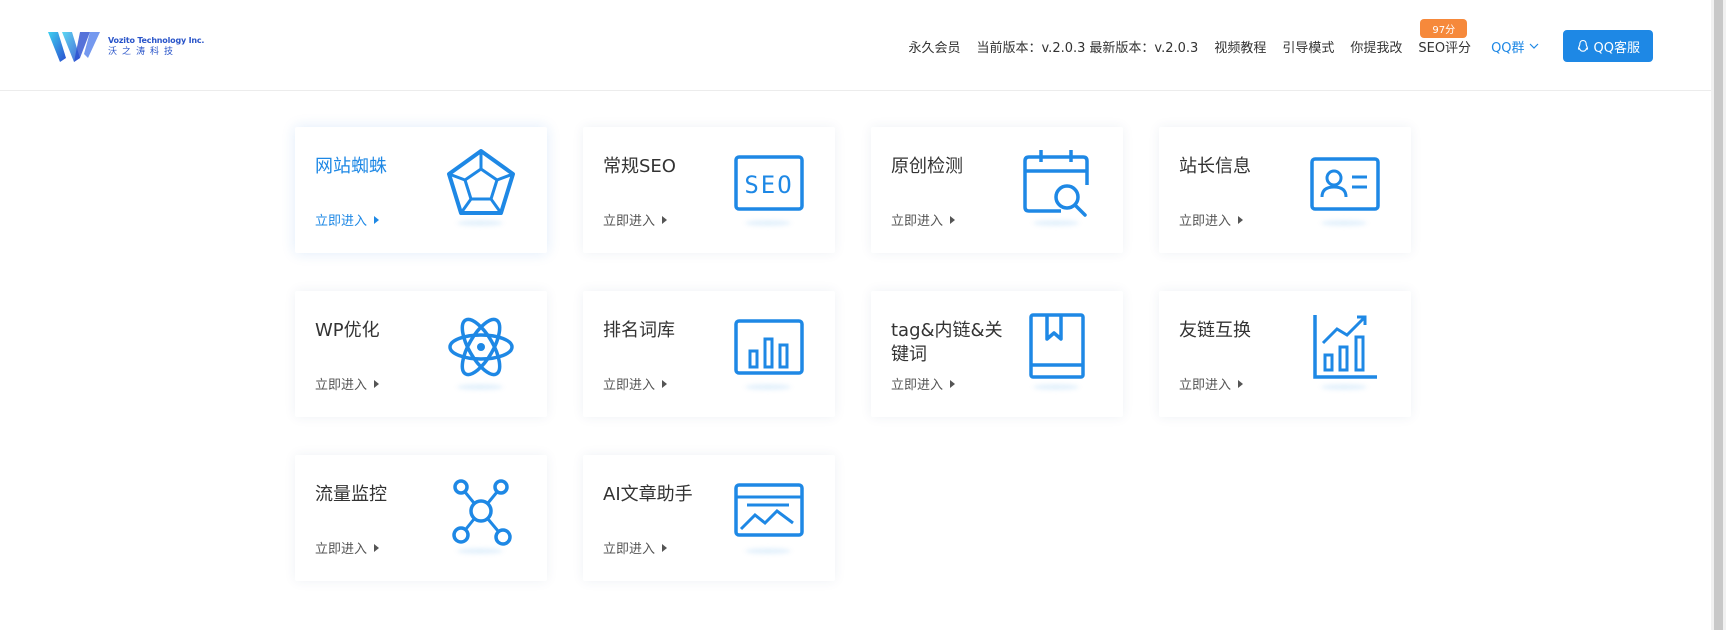 This screenshot has width=1726, height=630. Describe the element at coordinates (1444, 28) in the screenshot. I see `seo-score-badge: 97分` at that location.